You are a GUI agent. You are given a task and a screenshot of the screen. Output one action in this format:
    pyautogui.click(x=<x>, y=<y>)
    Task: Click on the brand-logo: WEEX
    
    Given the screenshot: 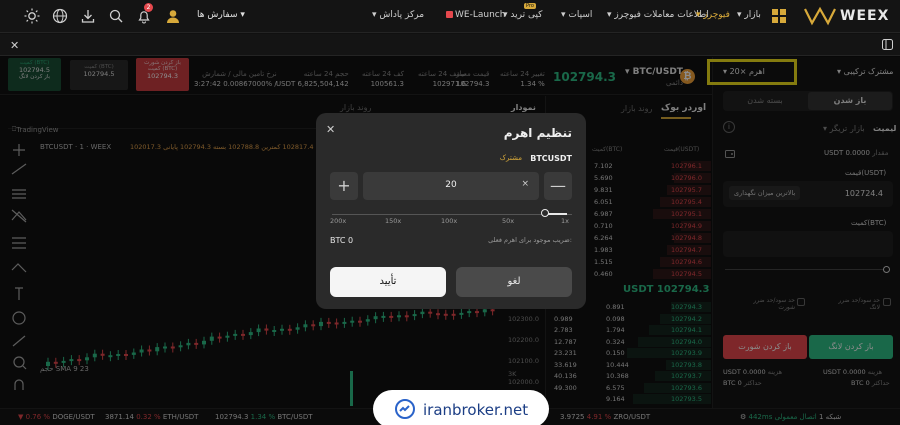 What is the action you would take?
    pyautogui.click(x=846, y=16)
    